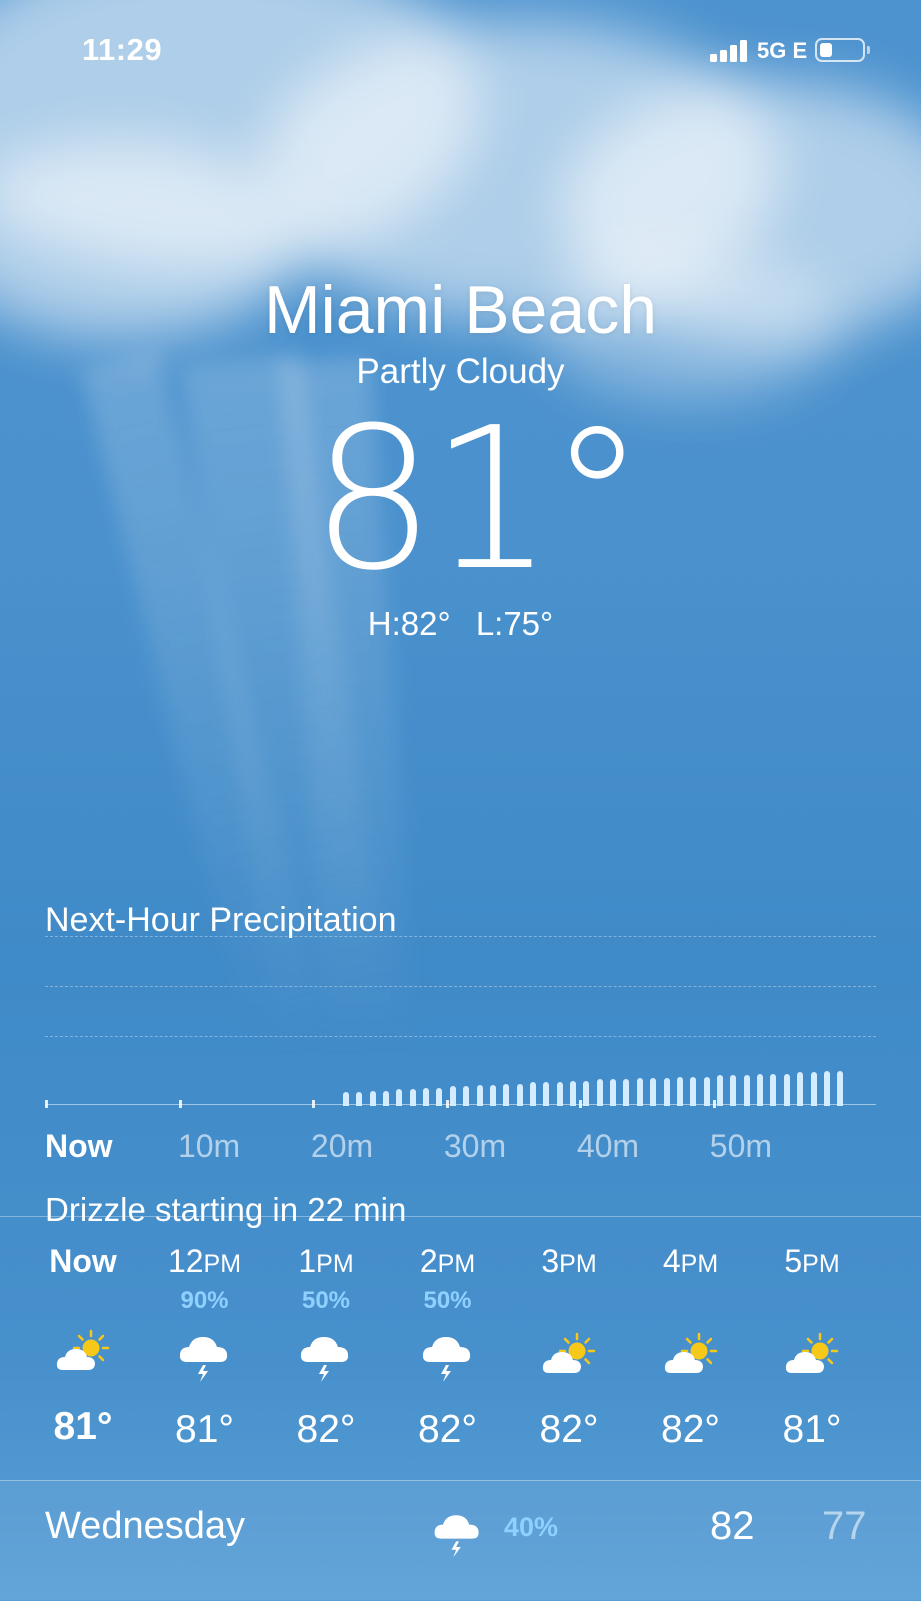 This screenshot has width=921, height=1601. I want to click on hour-time: 12PM, so click(204, 1261).